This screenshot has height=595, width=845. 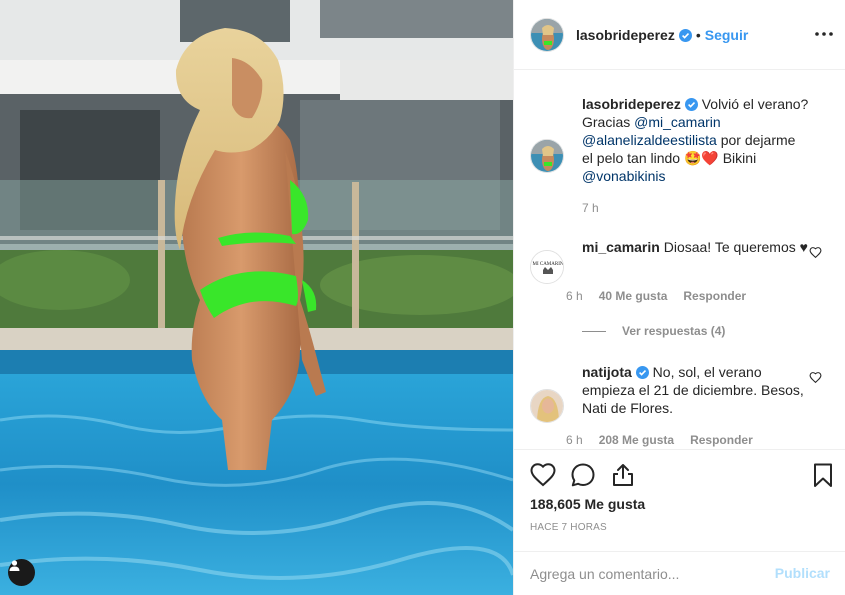 I want to click on mention-link: @vonabikinis, so click(x=623, y=176).